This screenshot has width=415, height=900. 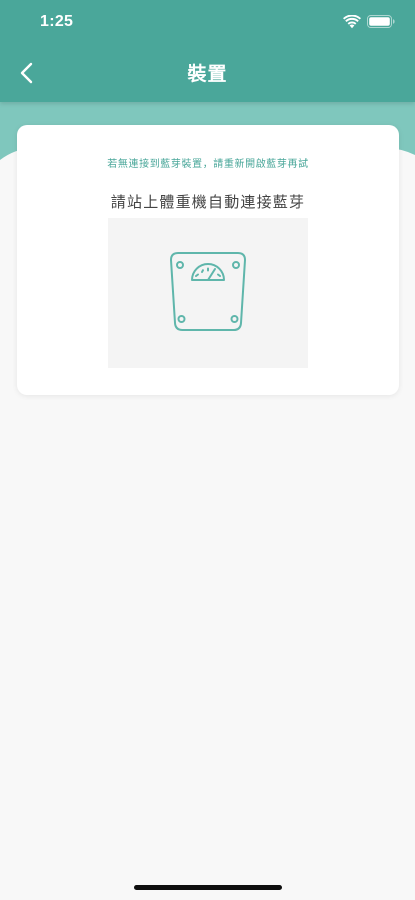 What do you see at coordinates (208, 164) in the screenshot?
I see `bluetooth-hint-text: 若無連接到藍芽裝置，請重新開啟藍芽再試` at bounding box center [208, 164].